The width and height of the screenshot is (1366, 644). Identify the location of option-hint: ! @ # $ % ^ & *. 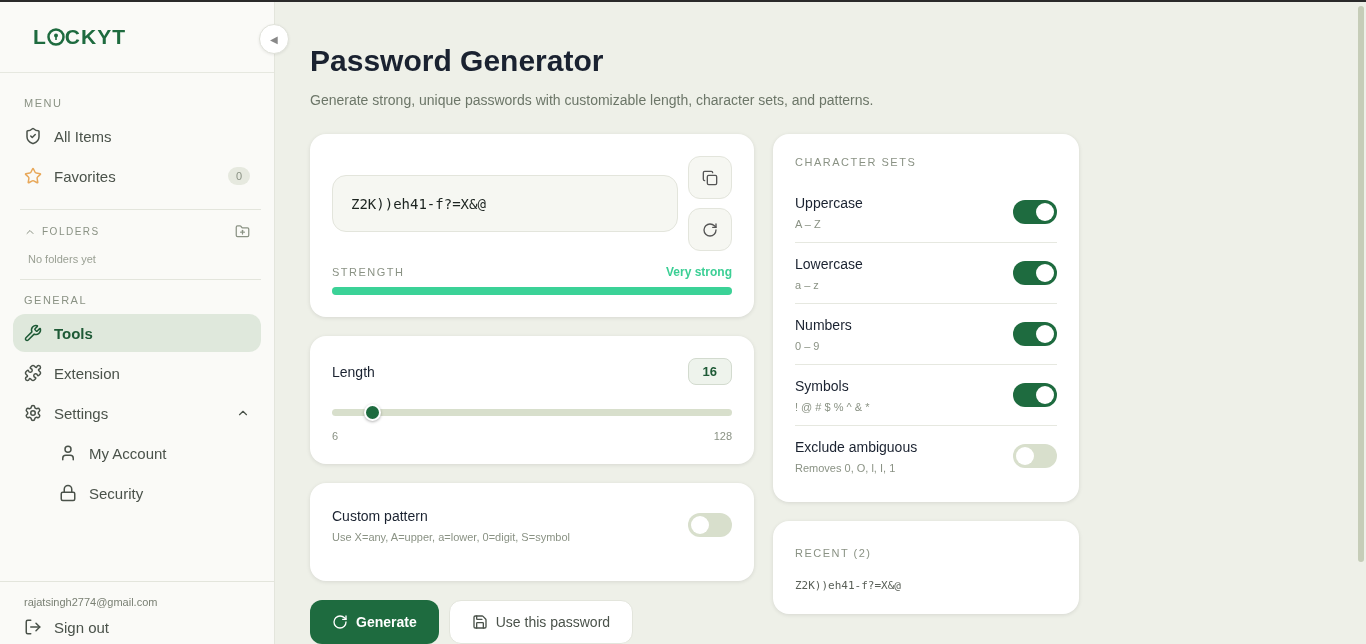
(832, 407).